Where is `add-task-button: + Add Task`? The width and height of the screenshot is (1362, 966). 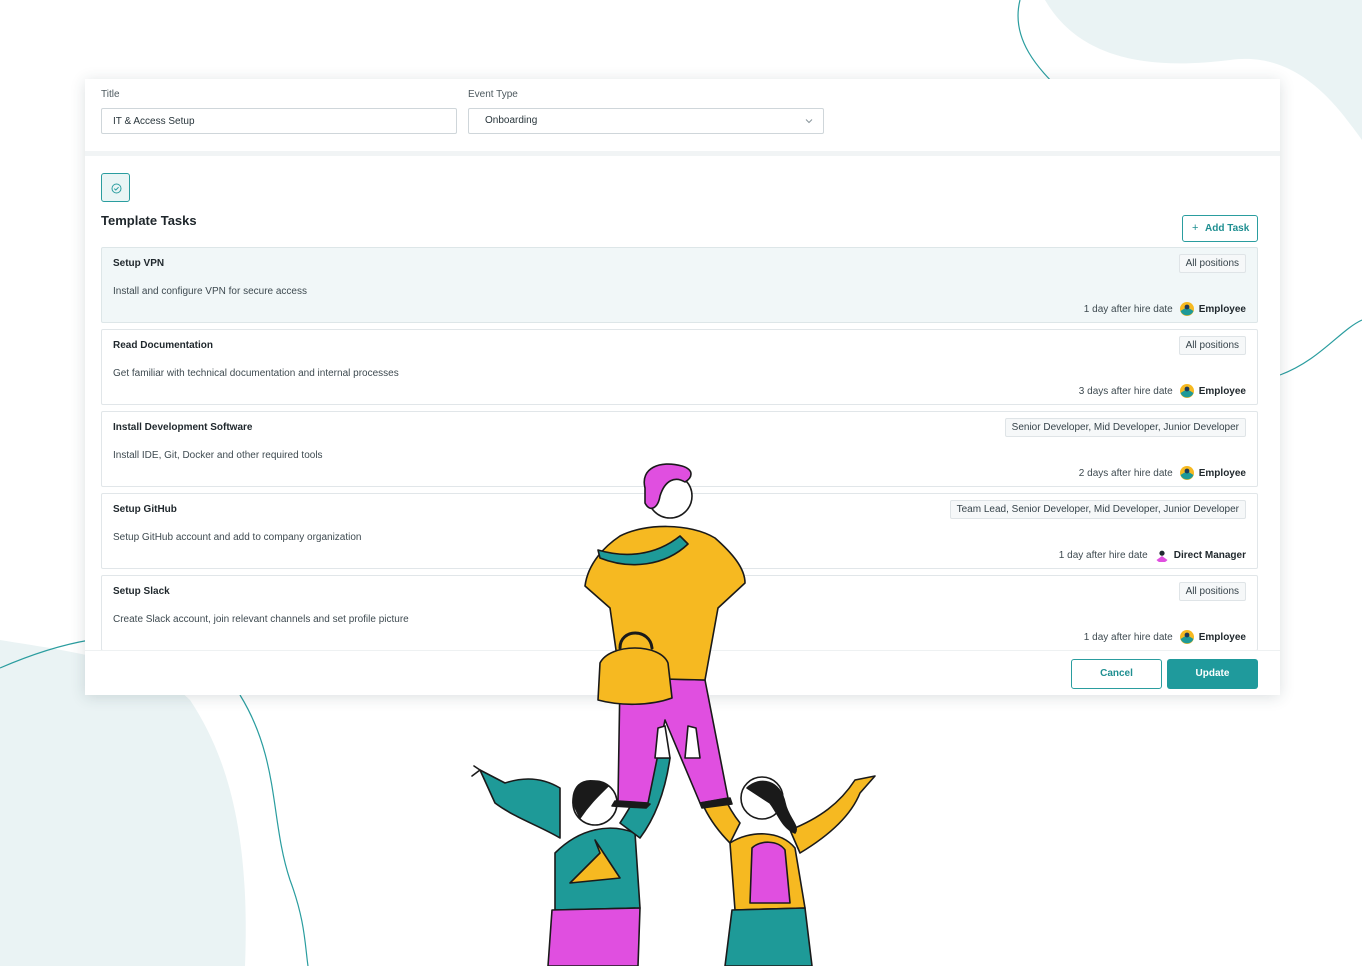
add-task-button: + Add Task is located at coordinates (1220, 228).